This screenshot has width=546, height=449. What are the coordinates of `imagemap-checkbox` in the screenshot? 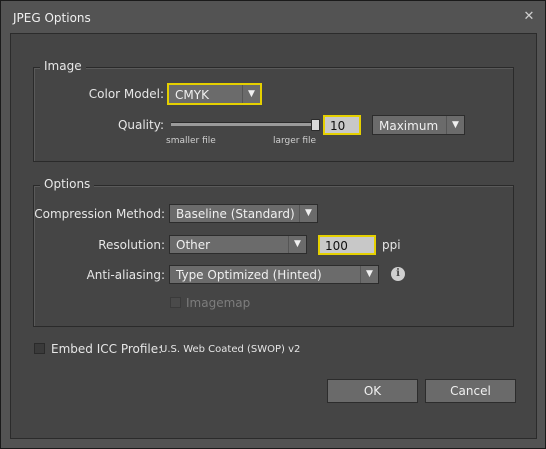 It's located at (175, 302).